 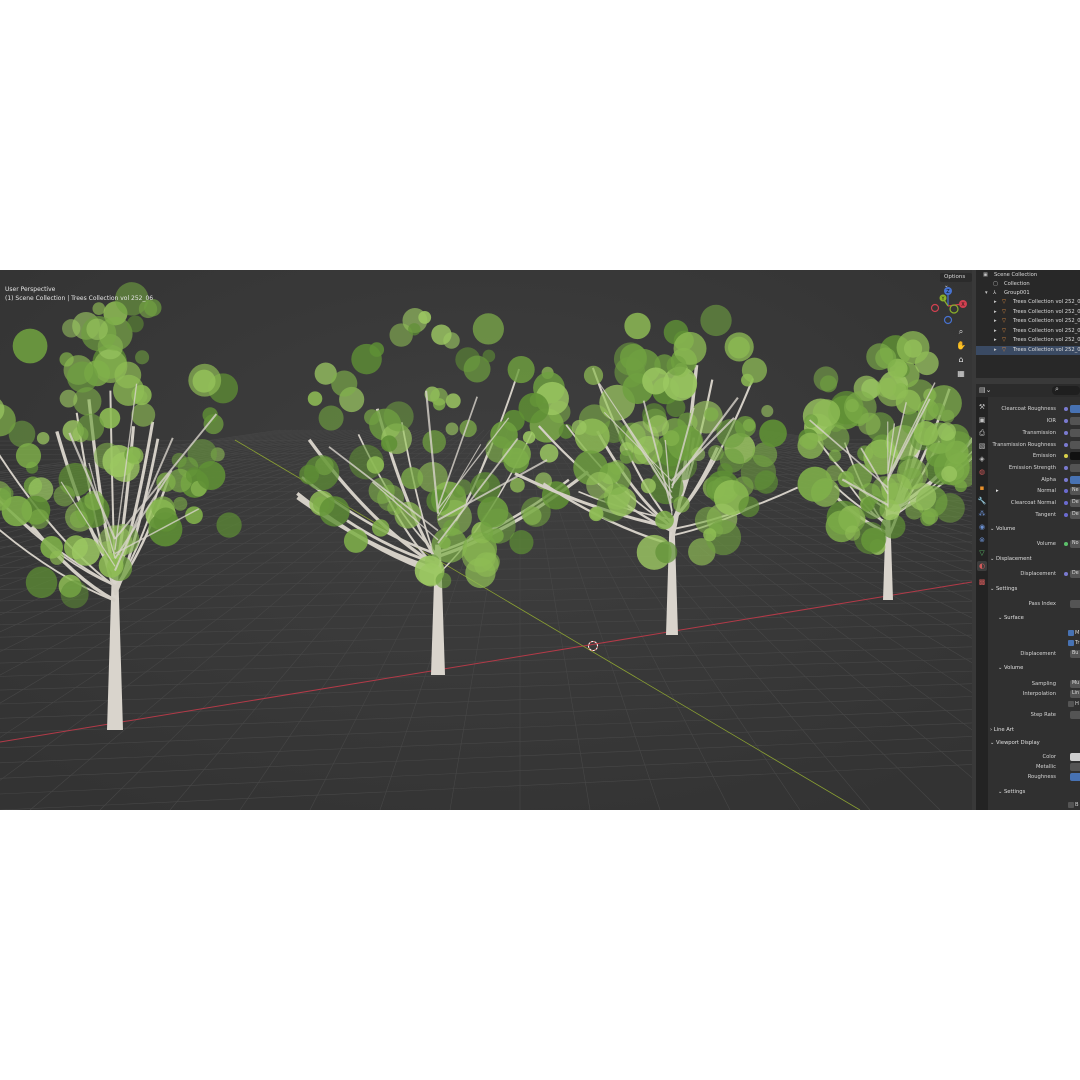 What do you see at coordinates (982, 446) in the screenshot?
I see `view-layer-tab-icon: ▧` at bounding box center [982, 446].